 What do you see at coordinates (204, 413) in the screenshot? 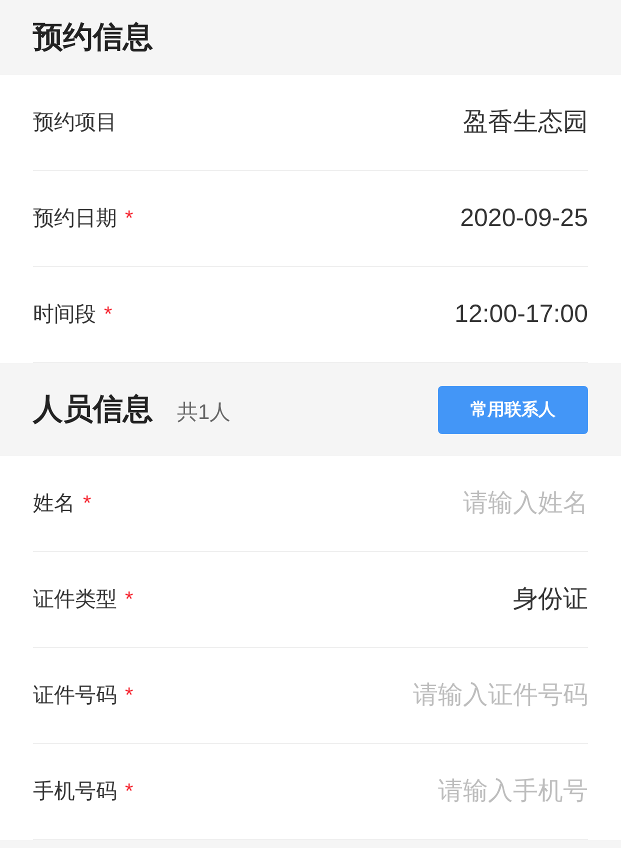
I see `person-count: 共1人` at bounding box center [204, 413].